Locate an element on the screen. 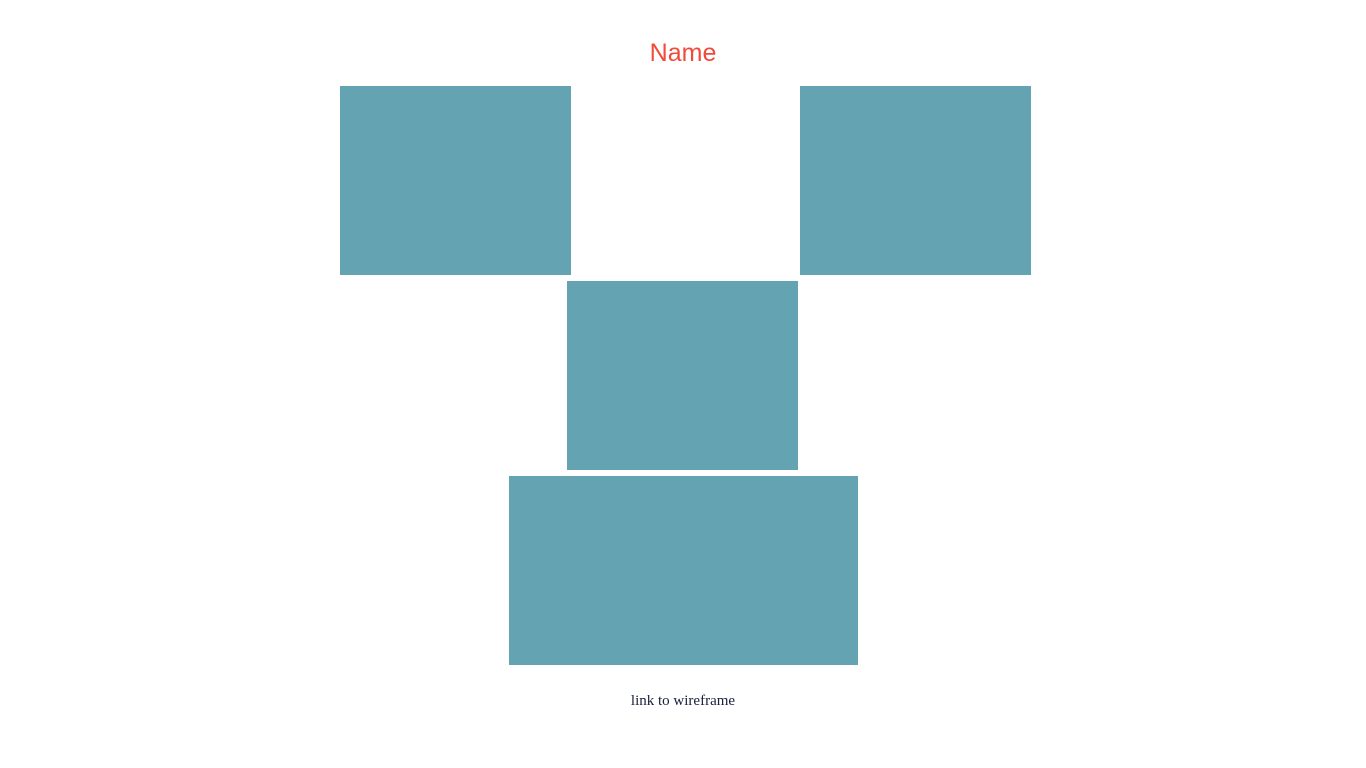  page-title: Name is located at coordinates (683, 53).